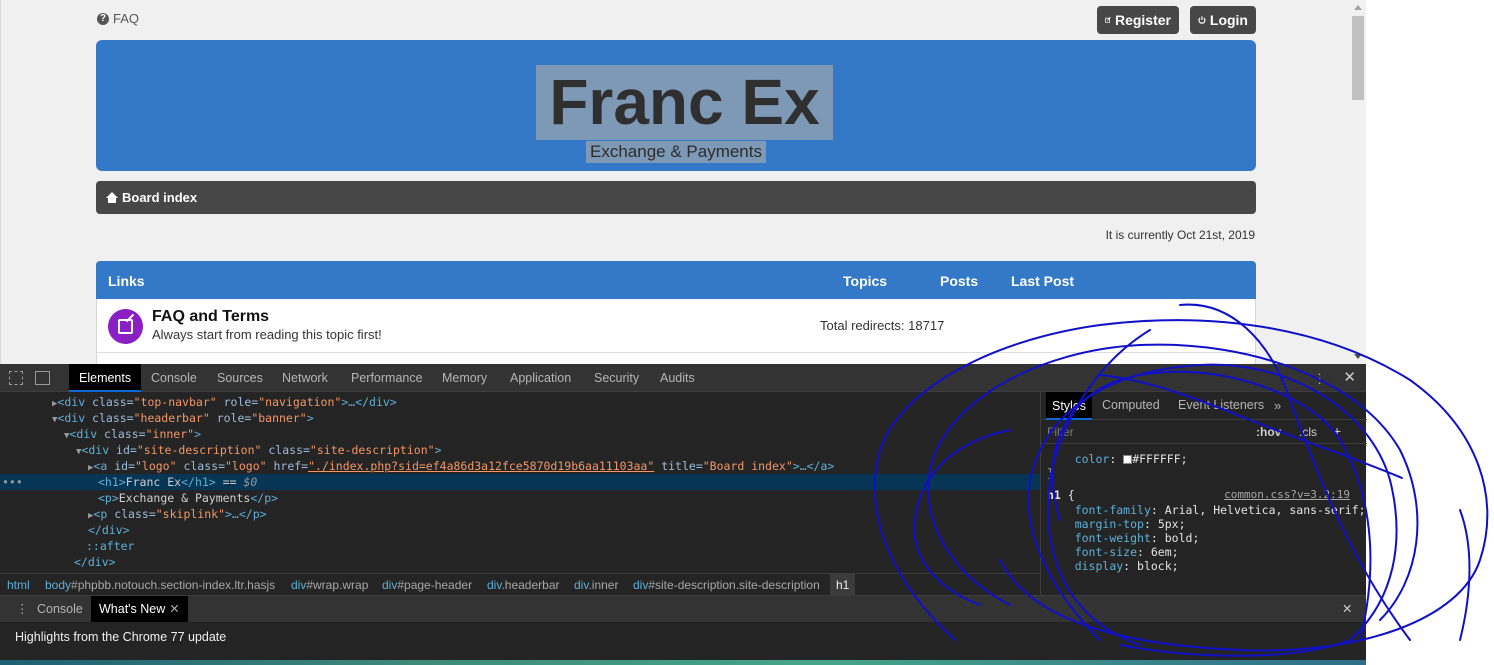 The image size is (1494, 665). I want to click on tab-audits: Audits, so click(677, 378).